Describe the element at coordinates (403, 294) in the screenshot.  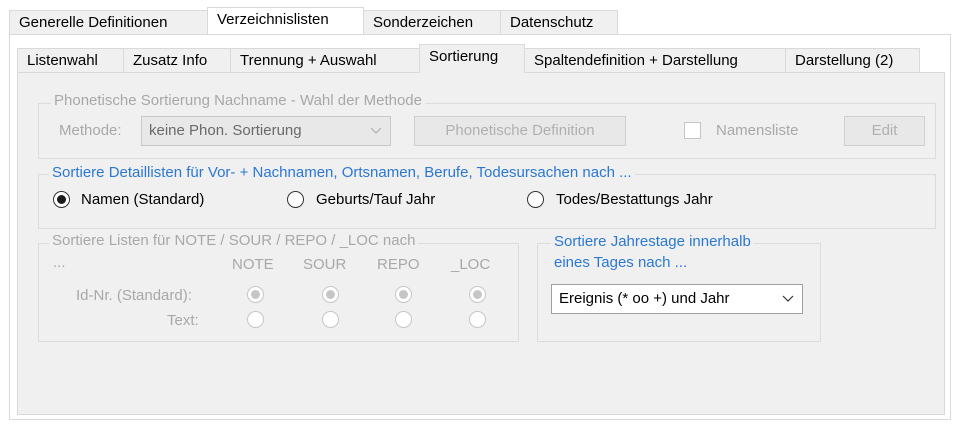
I see `radio-repo-id` at that location.